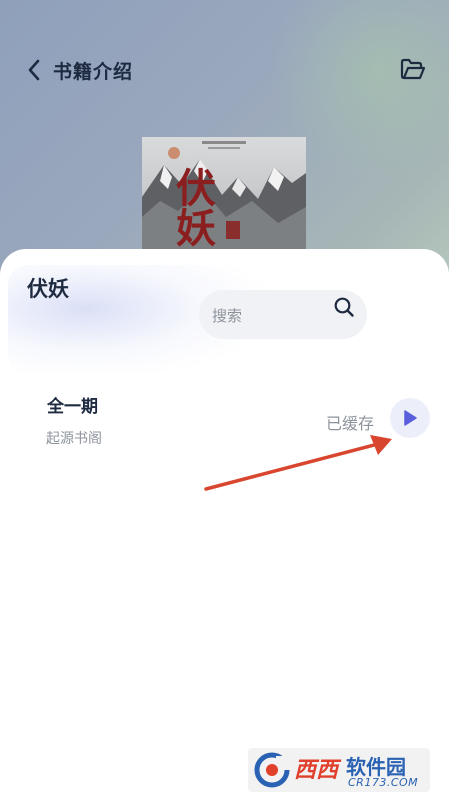  I want to click on folder-button, so click(413, 69).